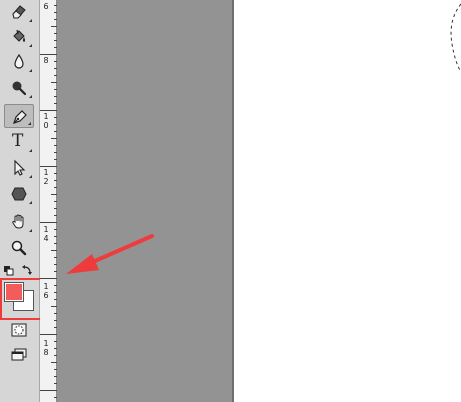 This screenshot has height=402, width=461. I want to click on ruler-label: 1 2, so click(46, 177).